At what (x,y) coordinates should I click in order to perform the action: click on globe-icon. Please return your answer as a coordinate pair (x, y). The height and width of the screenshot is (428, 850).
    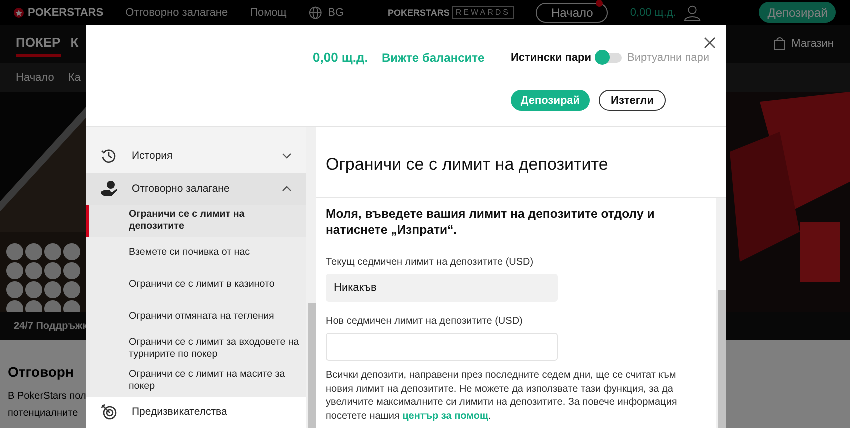
    Looking at the image, I should click on (315, 13).